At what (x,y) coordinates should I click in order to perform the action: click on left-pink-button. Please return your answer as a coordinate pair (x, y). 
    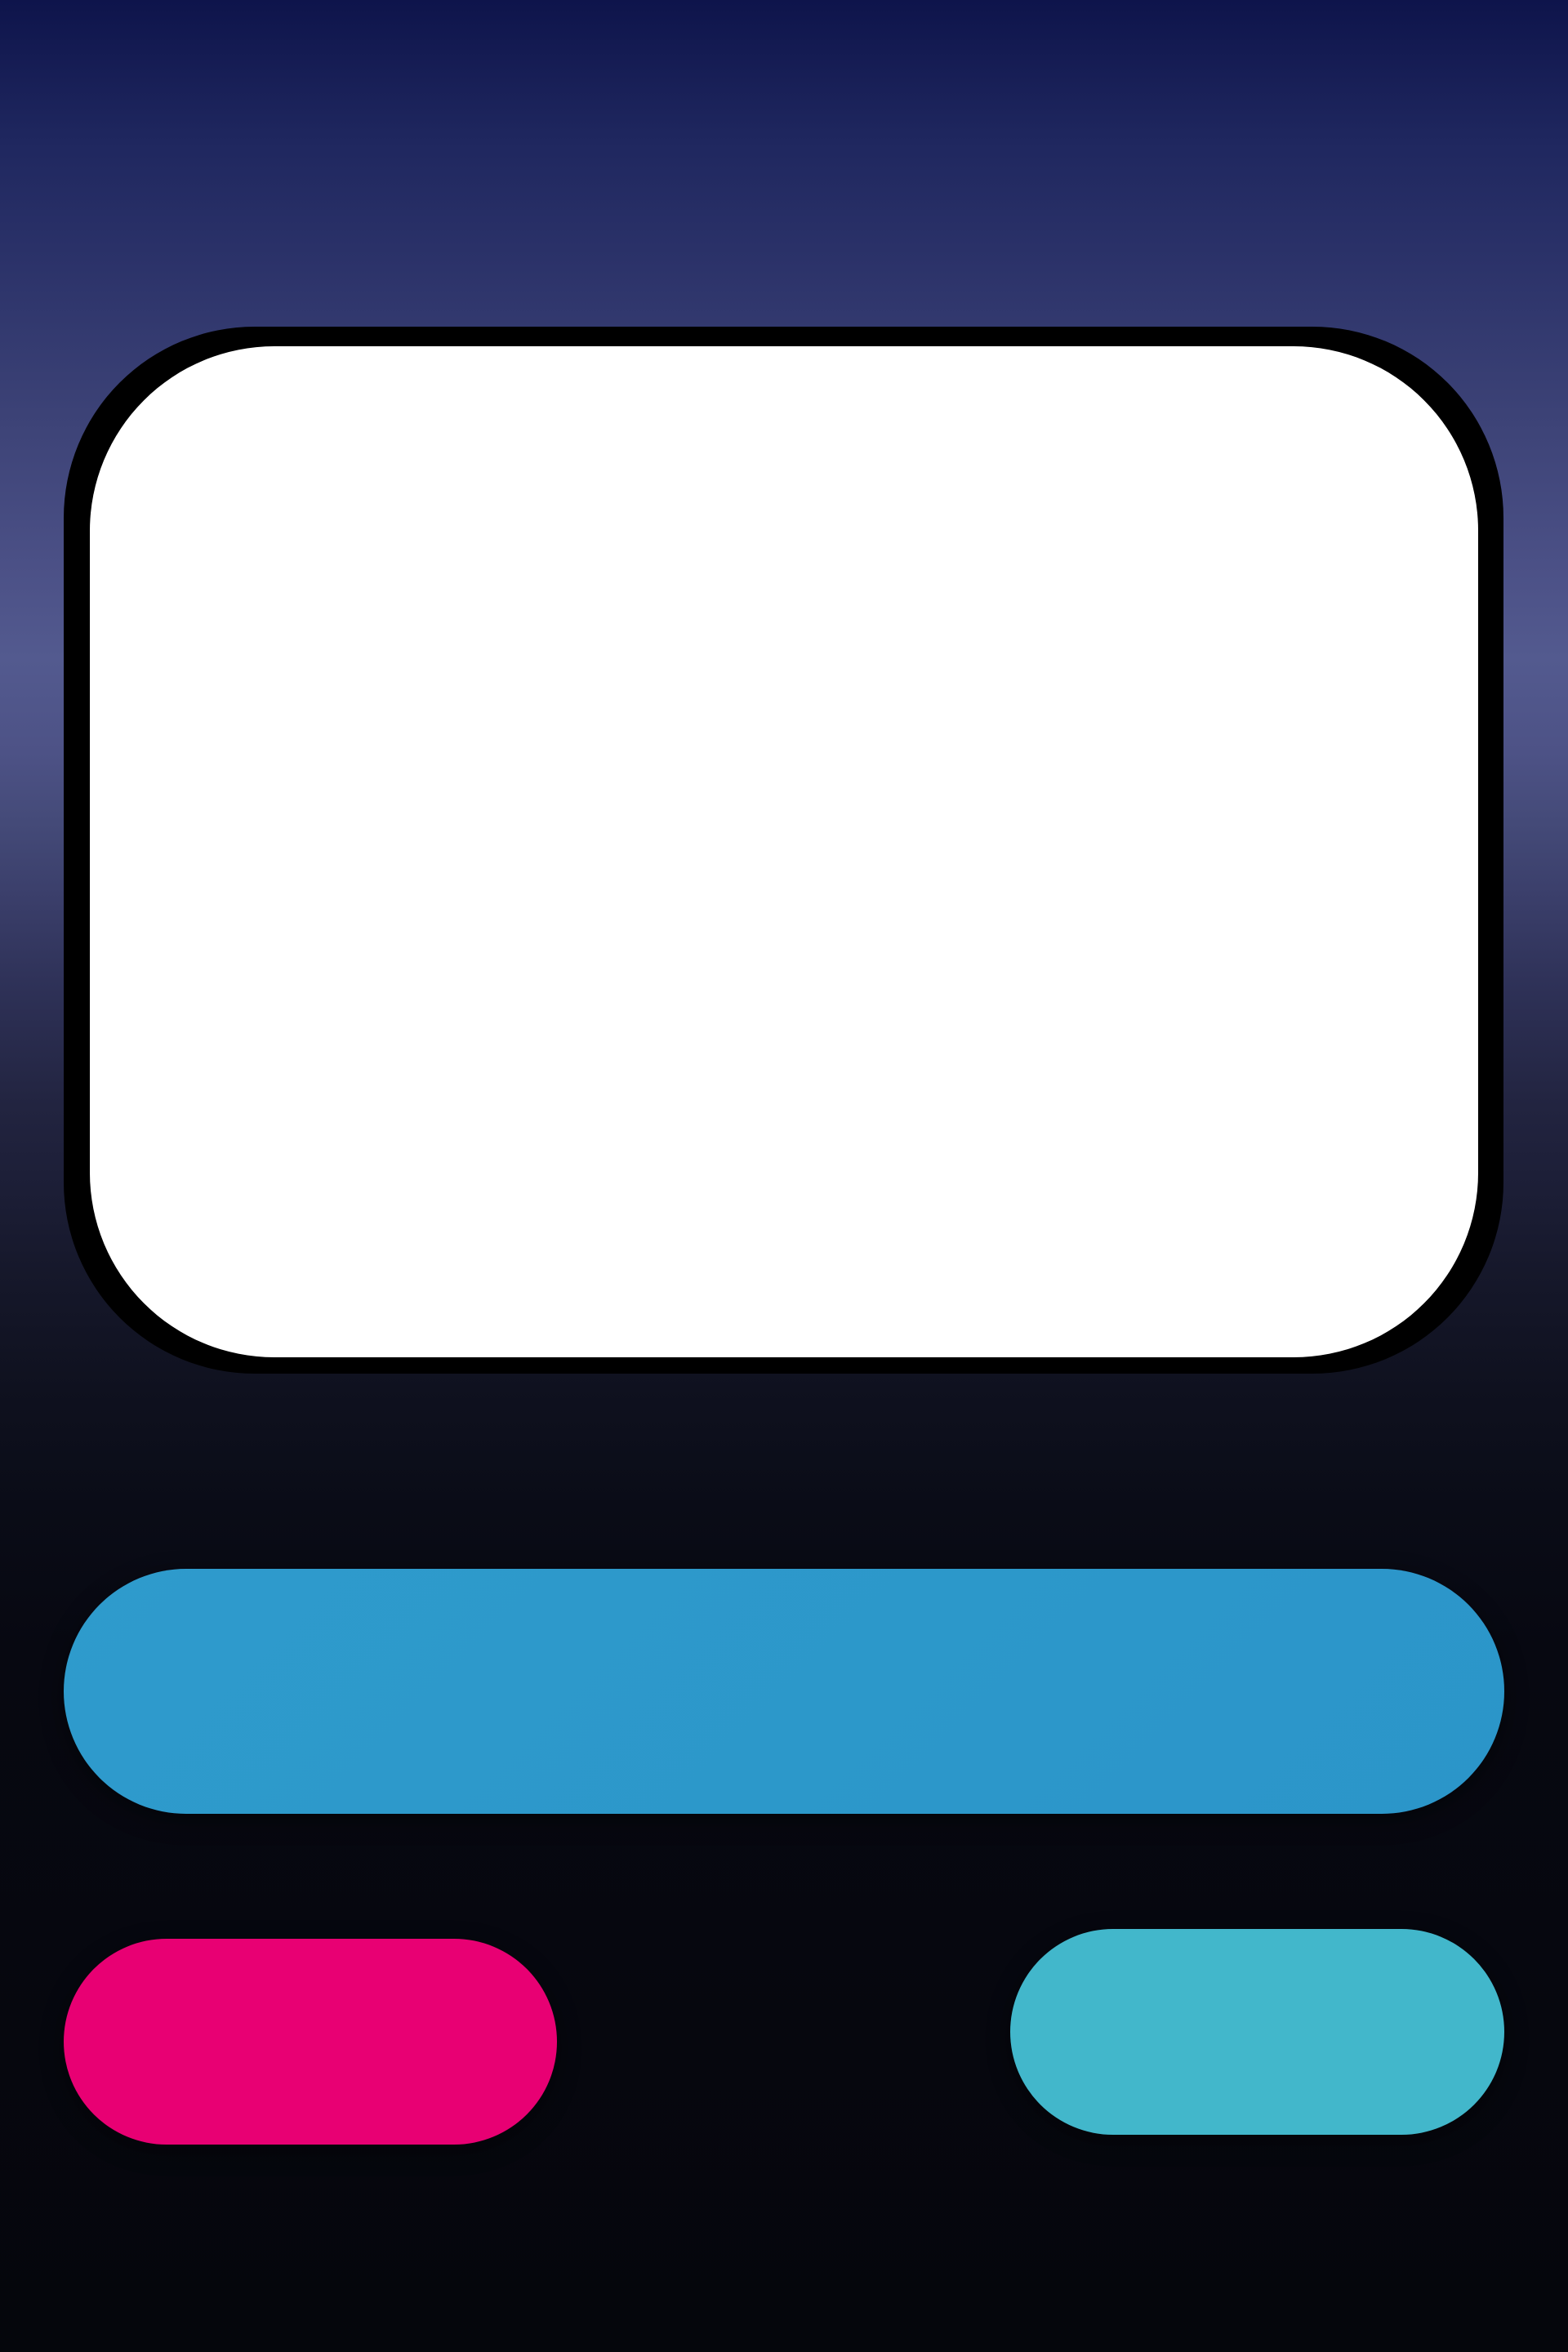
    Looking at the image, I should click on (310, 2042).